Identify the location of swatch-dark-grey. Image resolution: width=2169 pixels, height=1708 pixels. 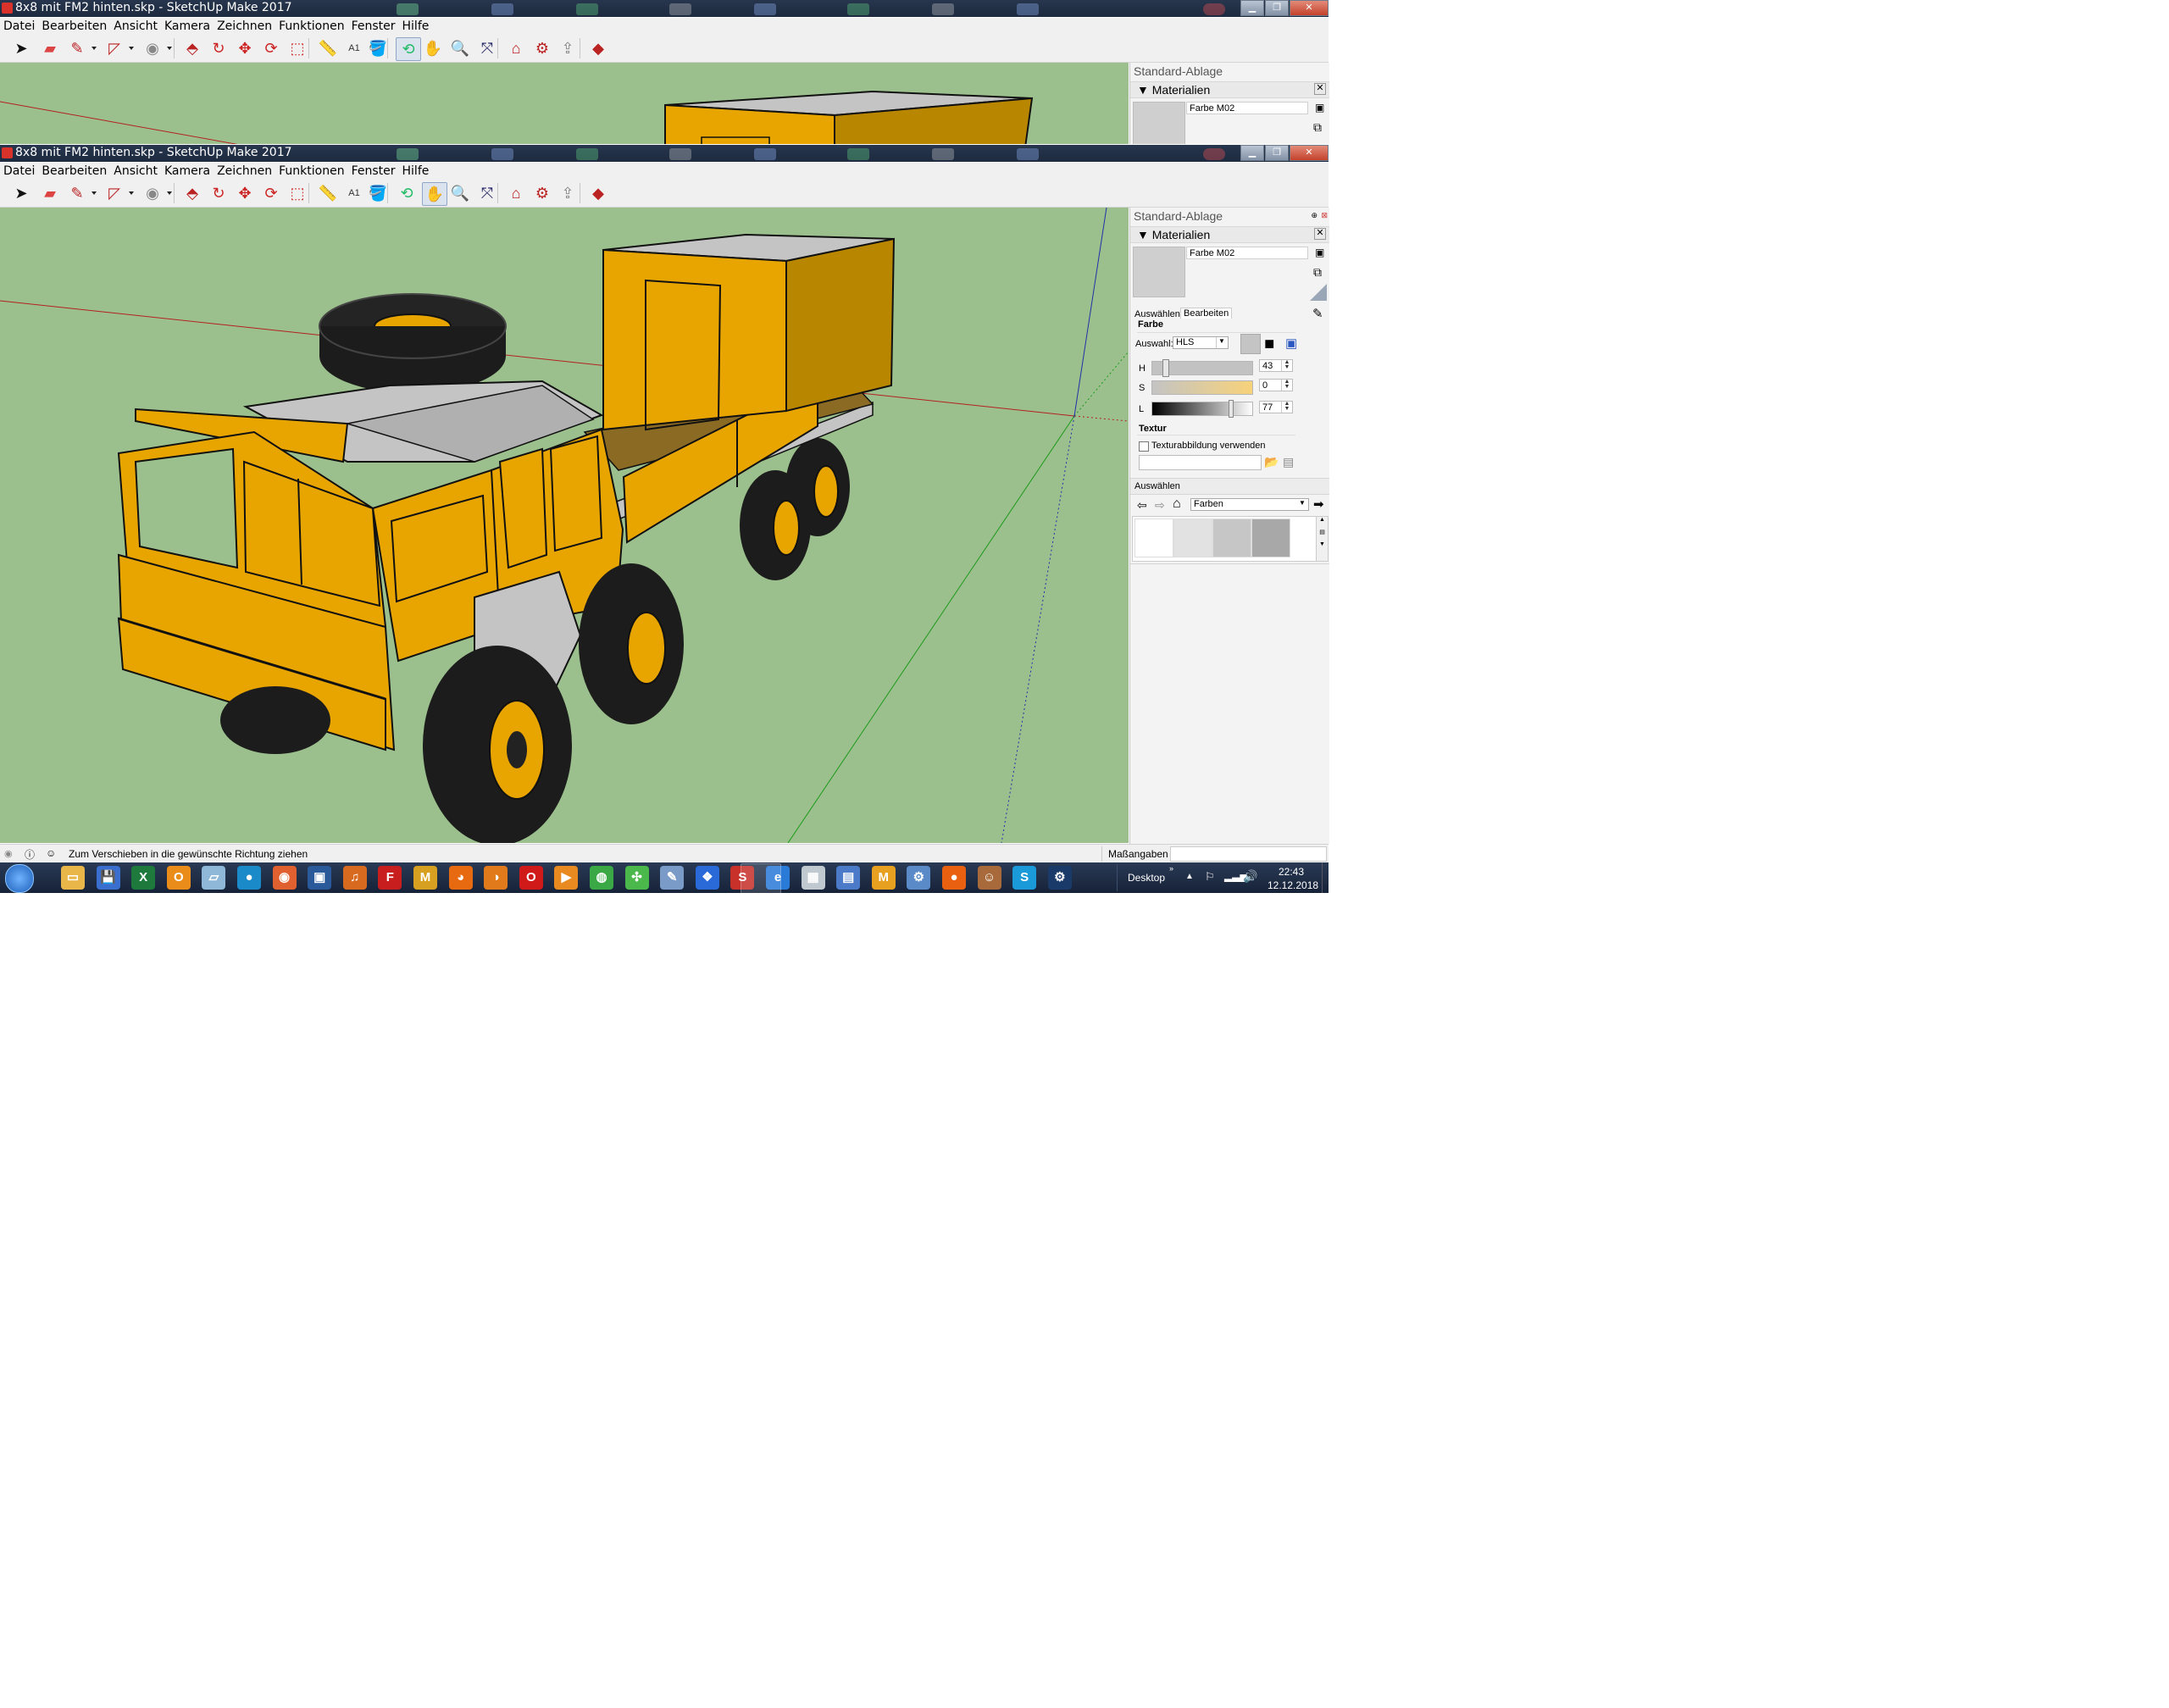
(1271, 537).